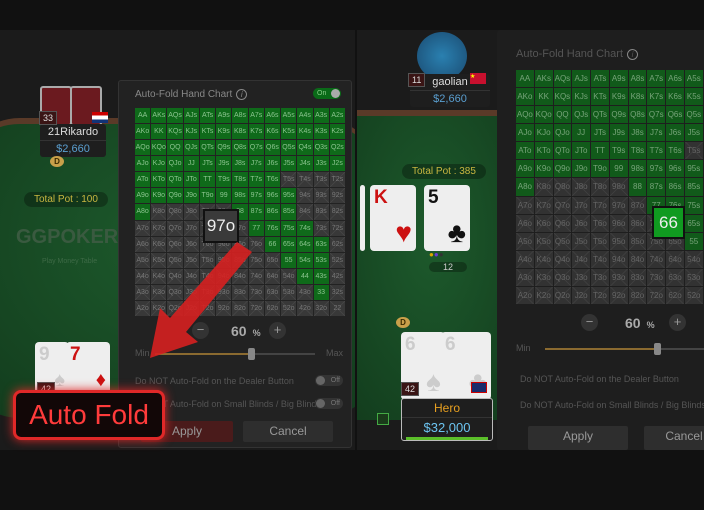 This screenshot has height=510, width=704. What do you see at coordinates (637, 79) in the screenshot?
I see `hand-cell-A8s: A8s` at bounding box center [637, 79].